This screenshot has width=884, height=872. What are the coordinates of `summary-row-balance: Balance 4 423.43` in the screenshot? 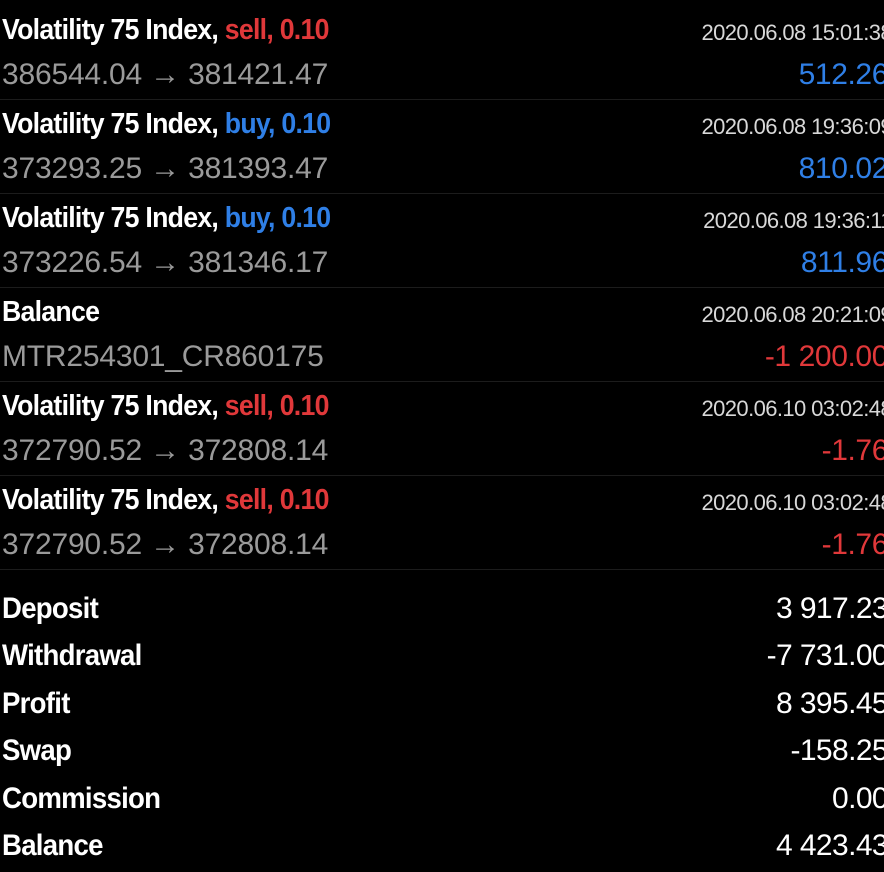 It's located at (442, 848).